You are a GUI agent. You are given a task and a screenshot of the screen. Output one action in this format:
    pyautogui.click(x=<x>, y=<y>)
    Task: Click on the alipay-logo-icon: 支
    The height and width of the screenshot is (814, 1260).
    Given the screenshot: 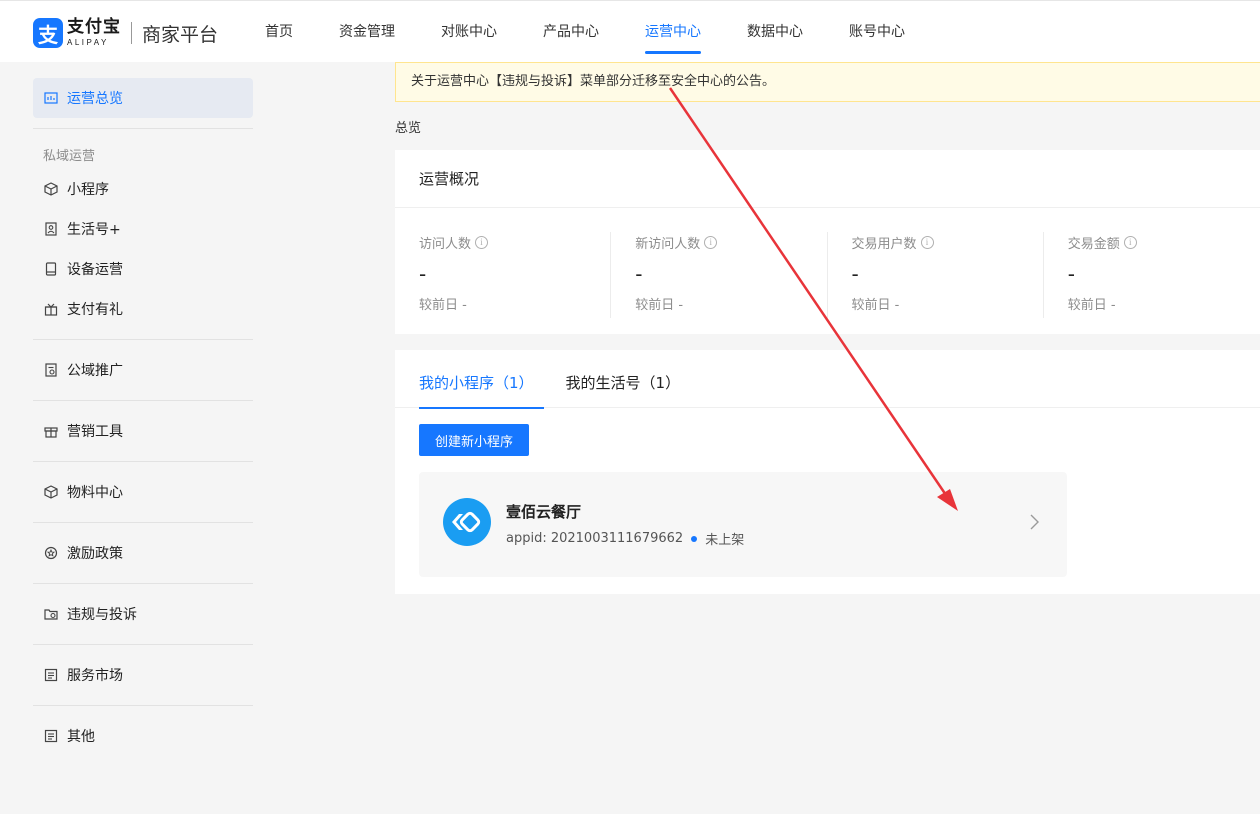 What is the action you would take?
    pyautogui.click(x=48, y=33)
    